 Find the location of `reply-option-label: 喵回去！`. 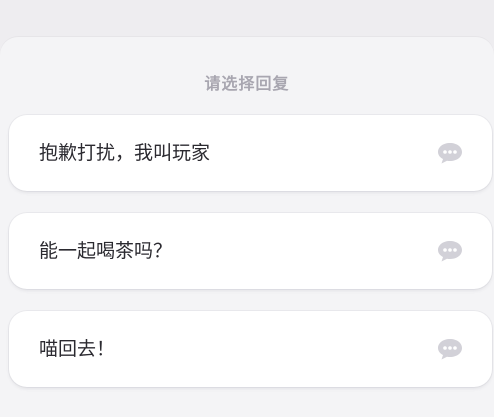

reply-option-label: 喵回去！ is located at coordinates (77, 349).